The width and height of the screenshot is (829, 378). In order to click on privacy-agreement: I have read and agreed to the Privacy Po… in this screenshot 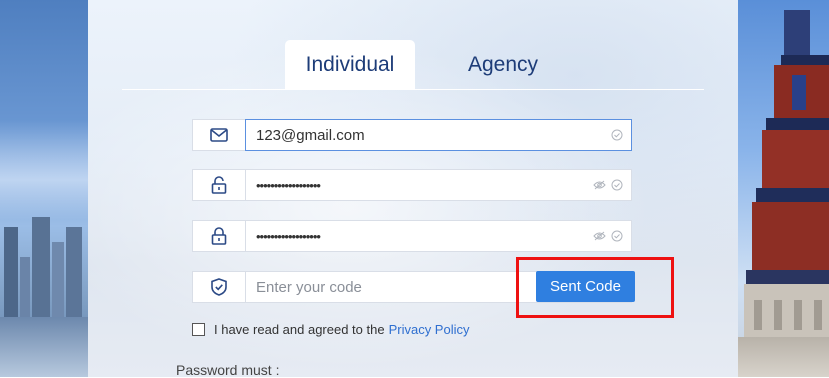, I will do `click(331, 329)`.